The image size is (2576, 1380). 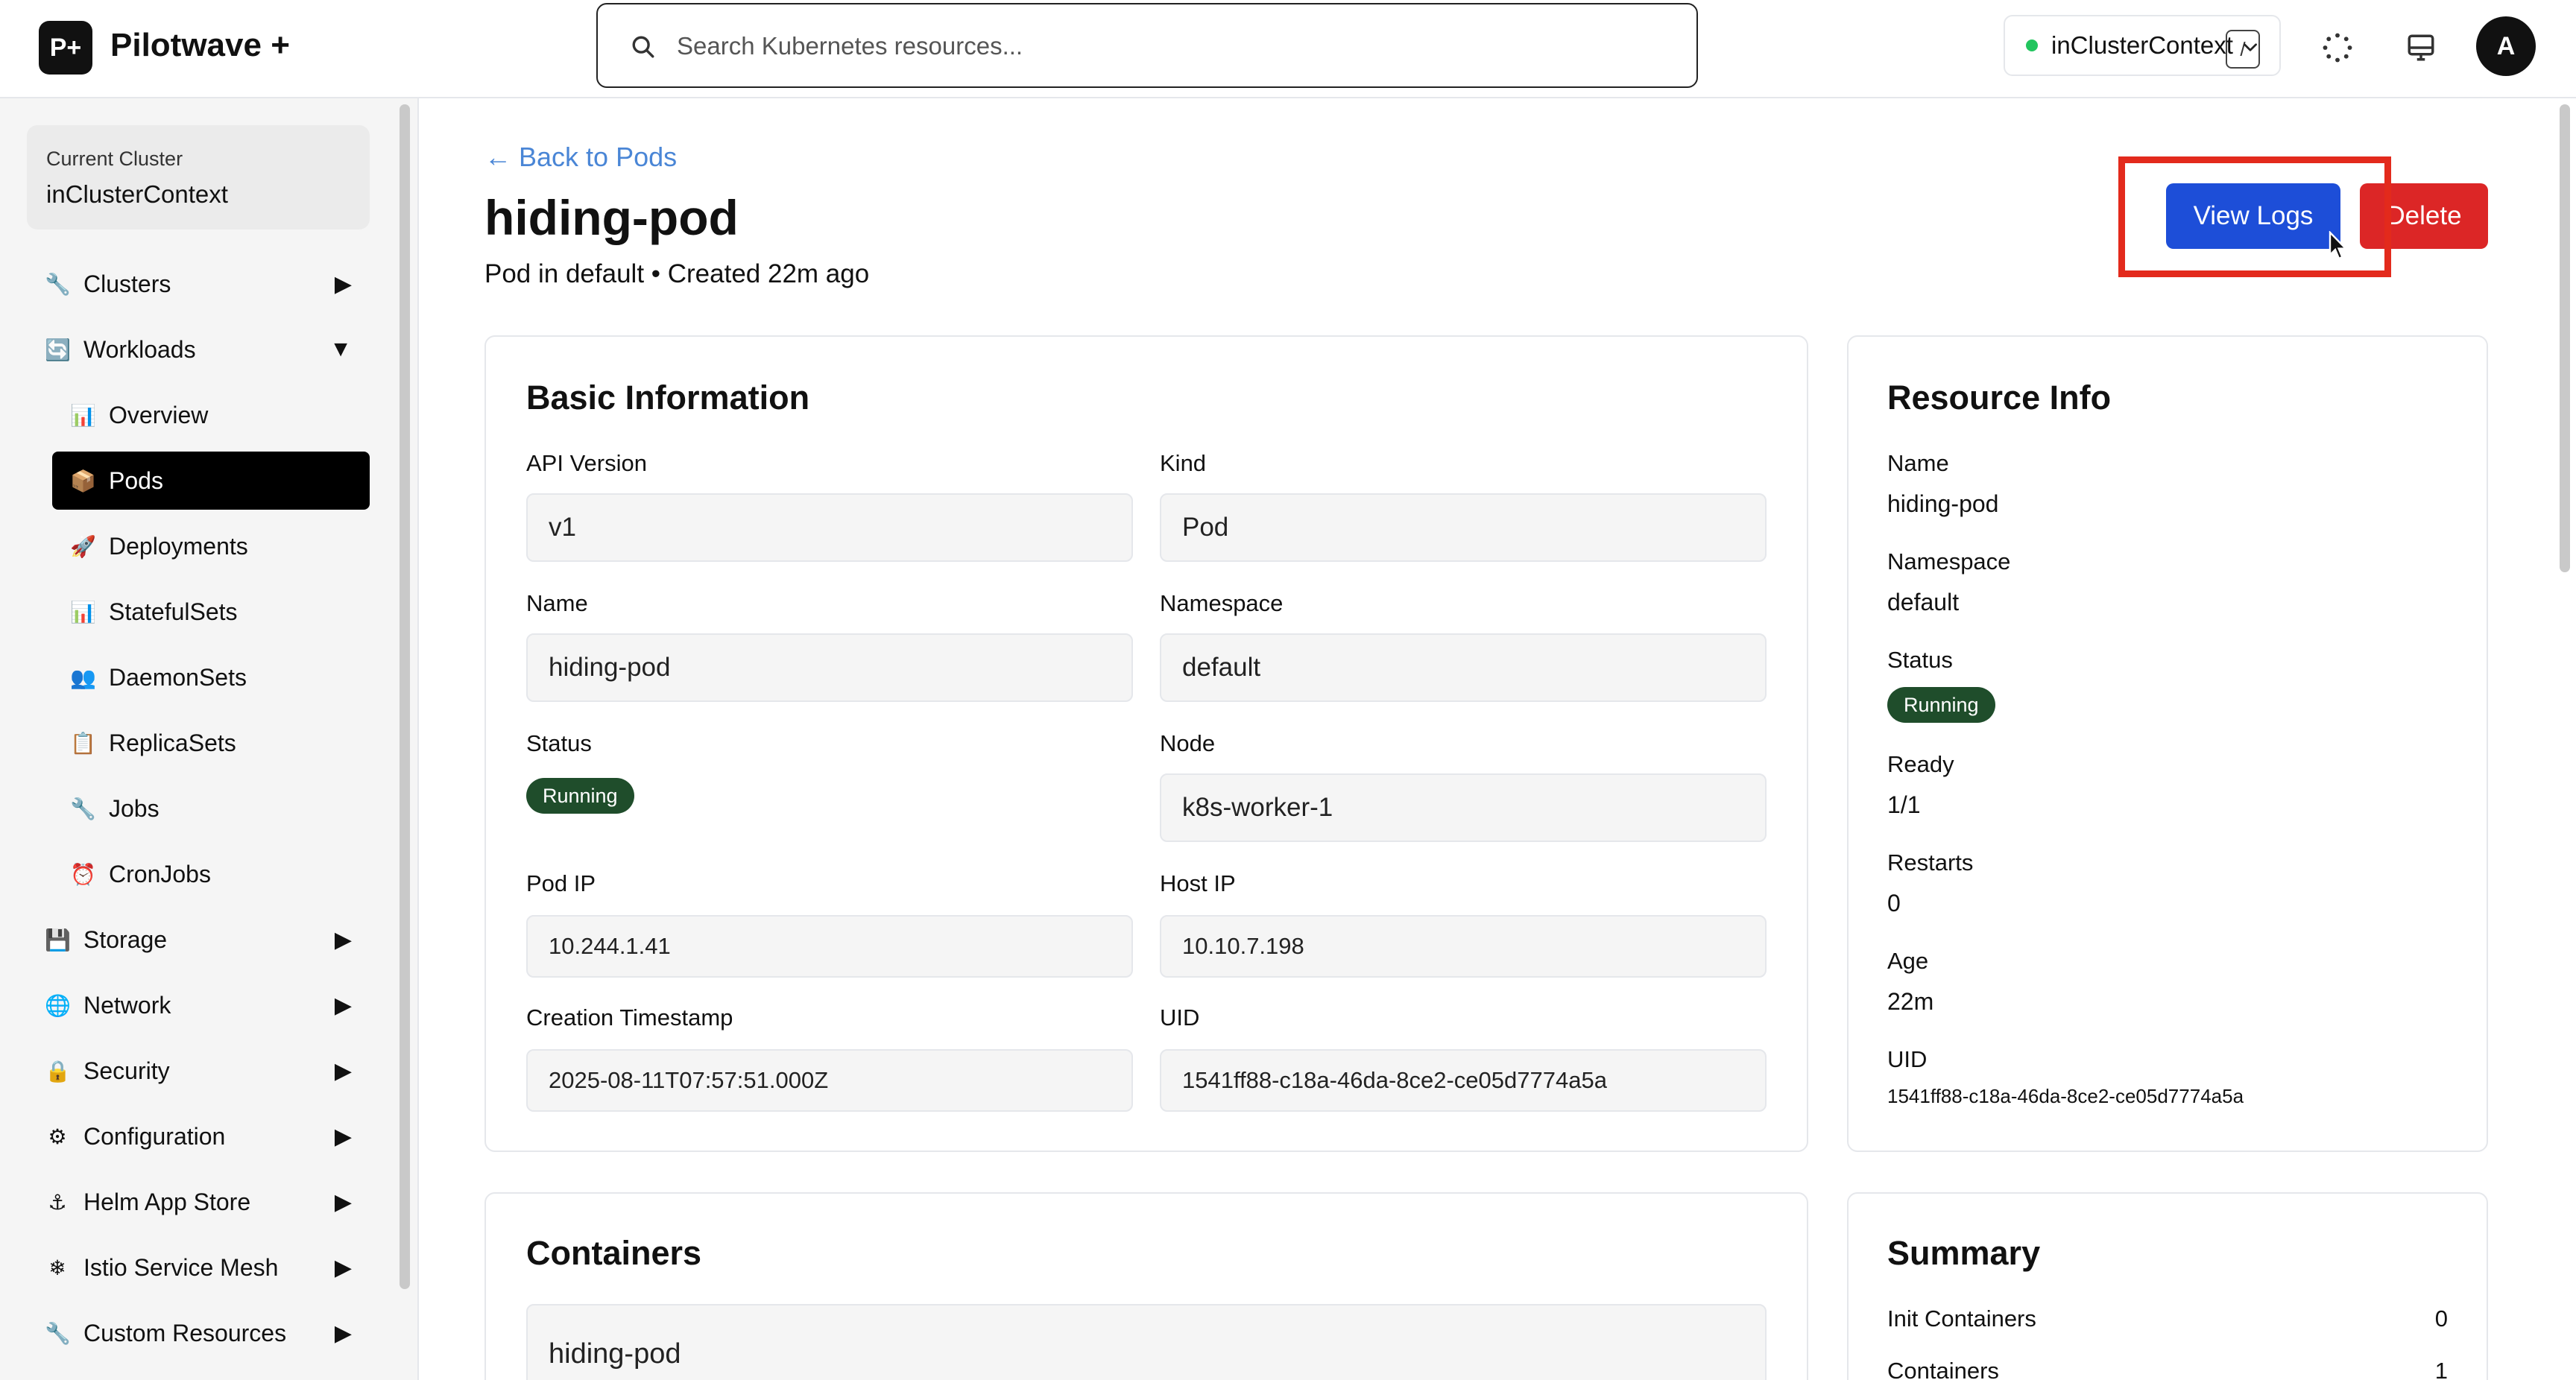 What do you see at coordinates (1463, 947) in the screenshot?
I see `host-ip-field: 10.10.7.198` at bounding box center [1463, 947].